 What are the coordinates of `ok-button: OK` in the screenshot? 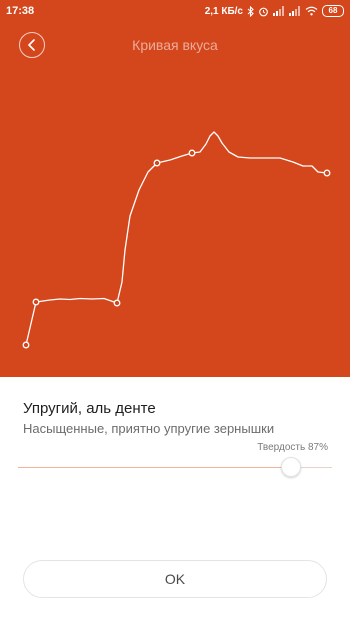 It's located at (175, 579).